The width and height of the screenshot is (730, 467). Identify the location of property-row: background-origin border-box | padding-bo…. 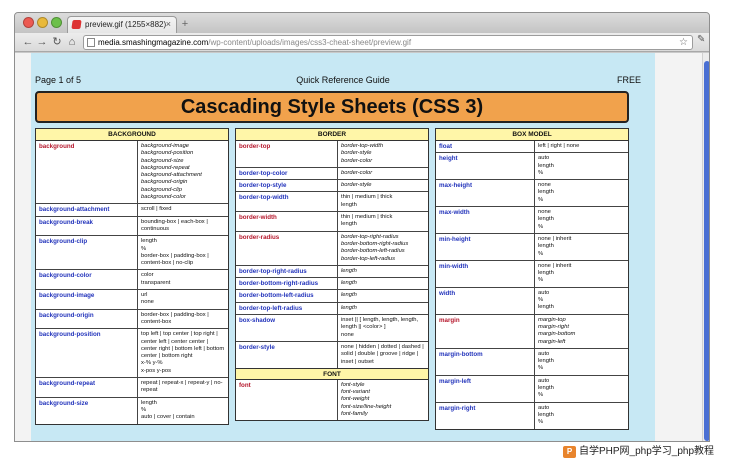
(132, 319).